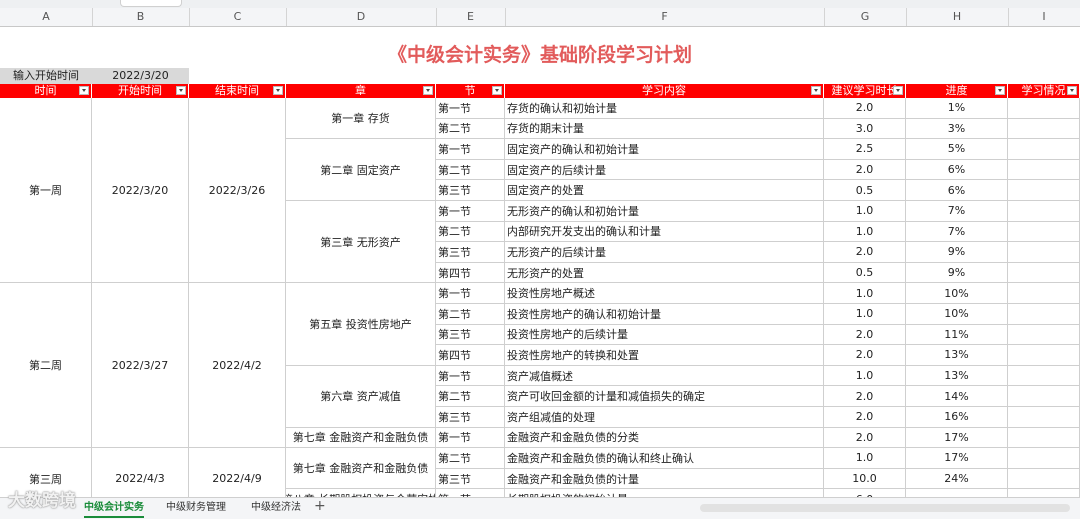  I want to click on content-cell: 固定资产的后续计量, so click(664, 170).